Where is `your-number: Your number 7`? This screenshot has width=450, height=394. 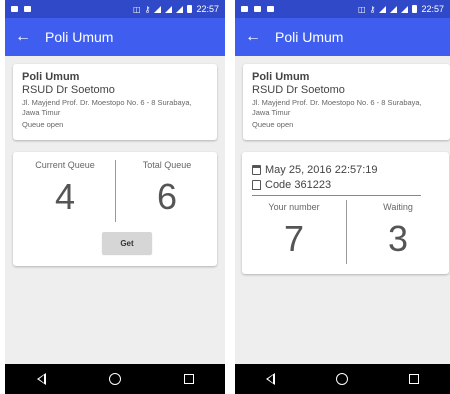
your-number: Your number 7 is located at coordinates (294, 231).